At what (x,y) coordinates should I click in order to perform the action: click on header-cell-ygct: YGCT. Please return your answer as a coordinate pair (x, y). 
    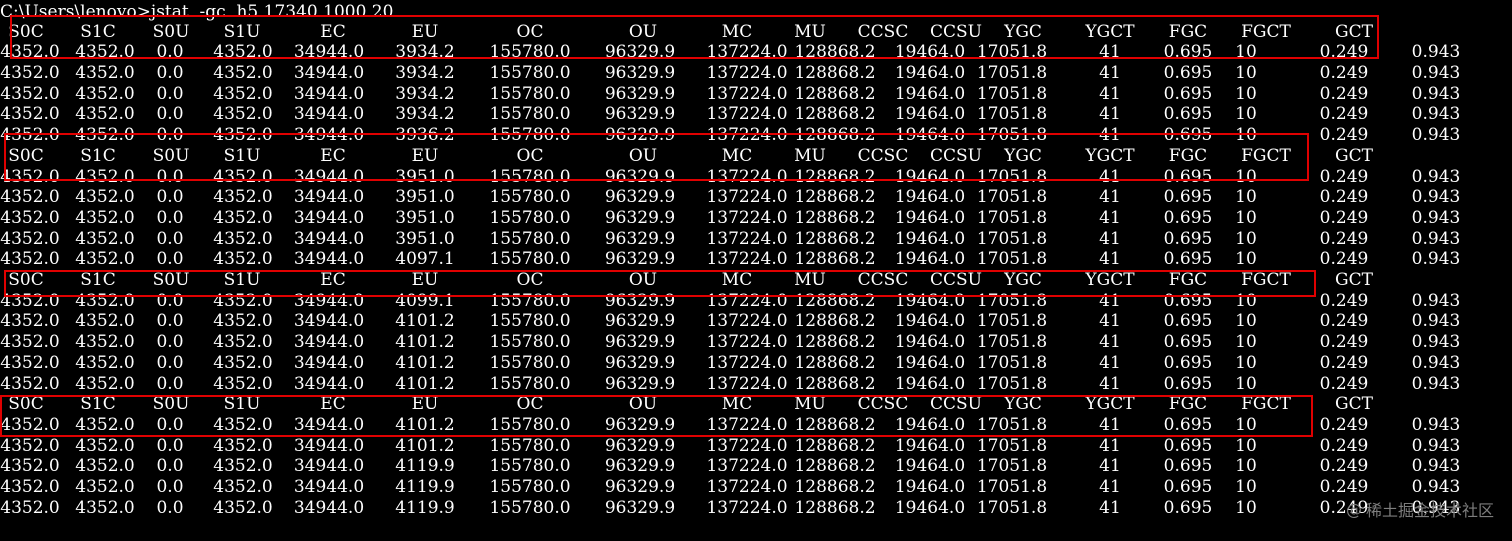
    Looking at the image, I should click on (1110, 280).